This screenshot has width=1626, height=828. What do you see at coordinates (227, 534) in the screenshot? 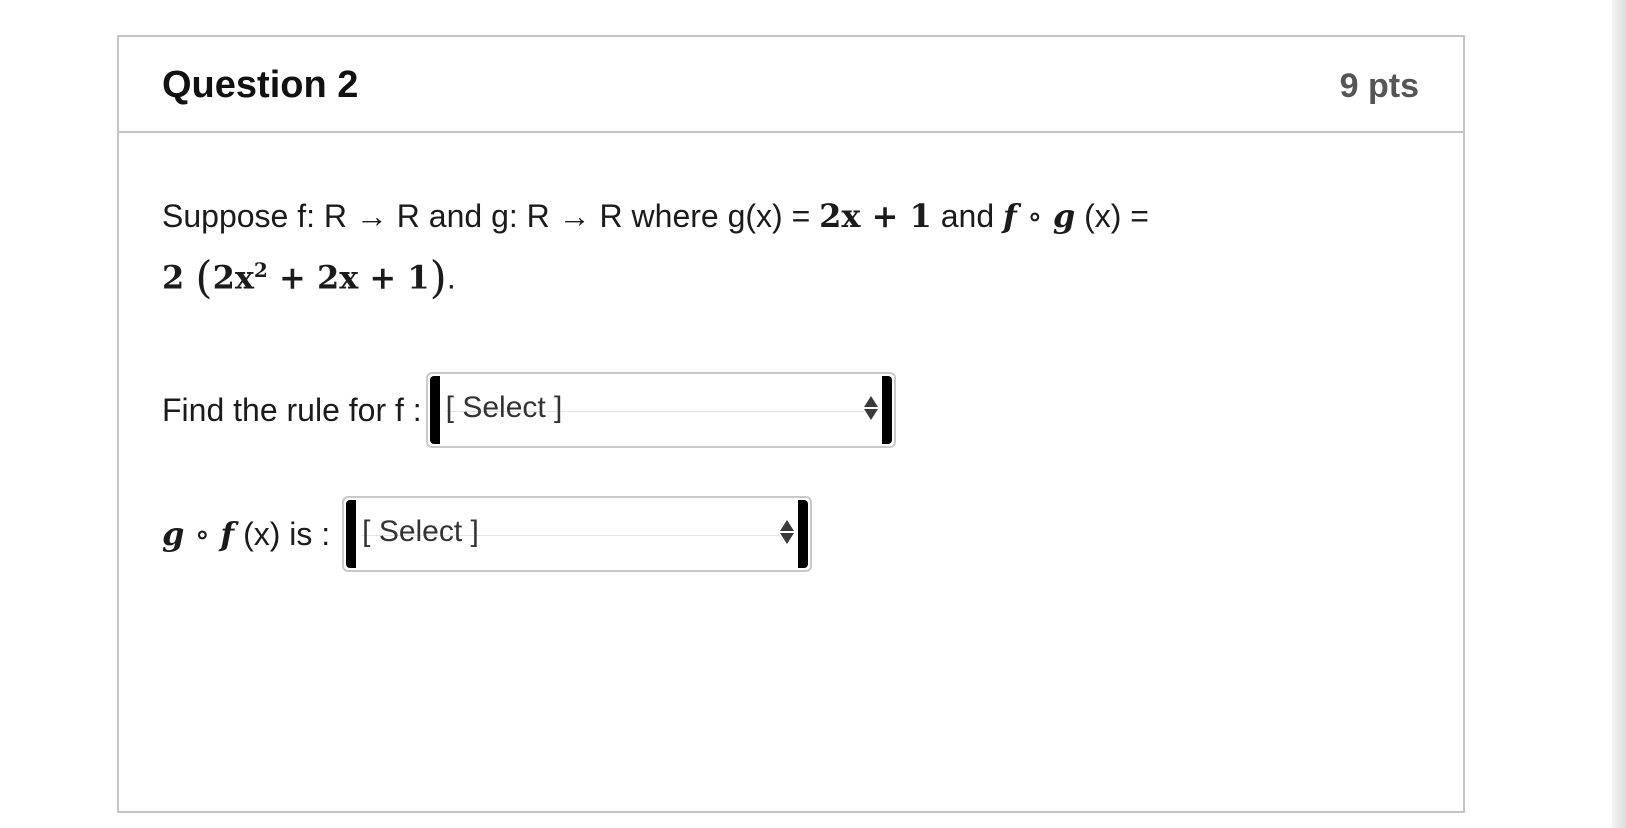
I see `label-f-symbol: f` at bounding box center [227, 534].